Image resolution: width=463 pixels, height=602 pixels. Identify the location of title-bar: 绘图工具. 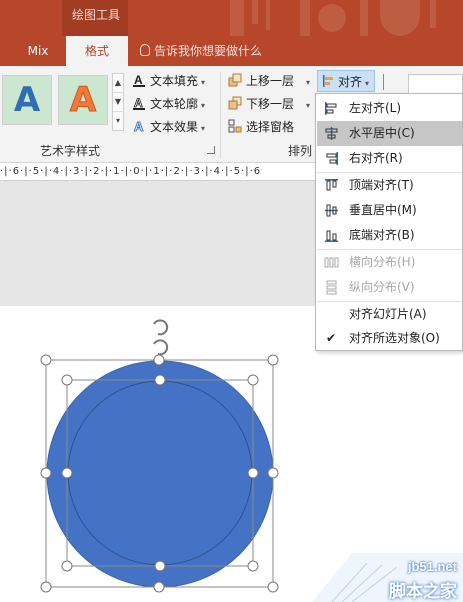
(231, 18).